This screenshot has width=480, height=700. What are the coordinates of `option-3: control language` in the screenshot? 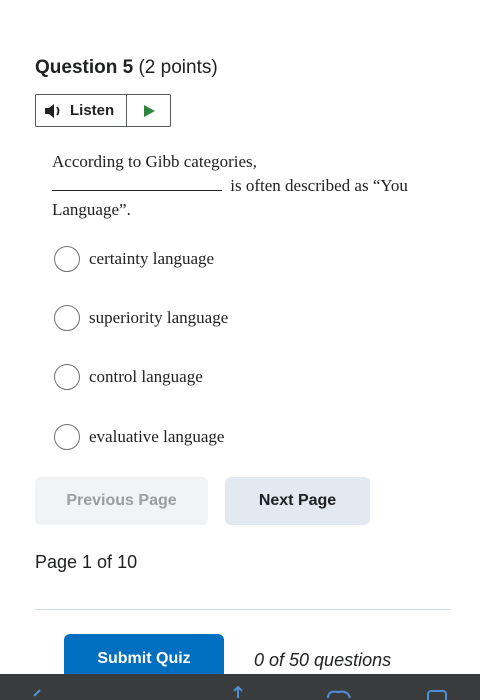 It's located at (128, 377).